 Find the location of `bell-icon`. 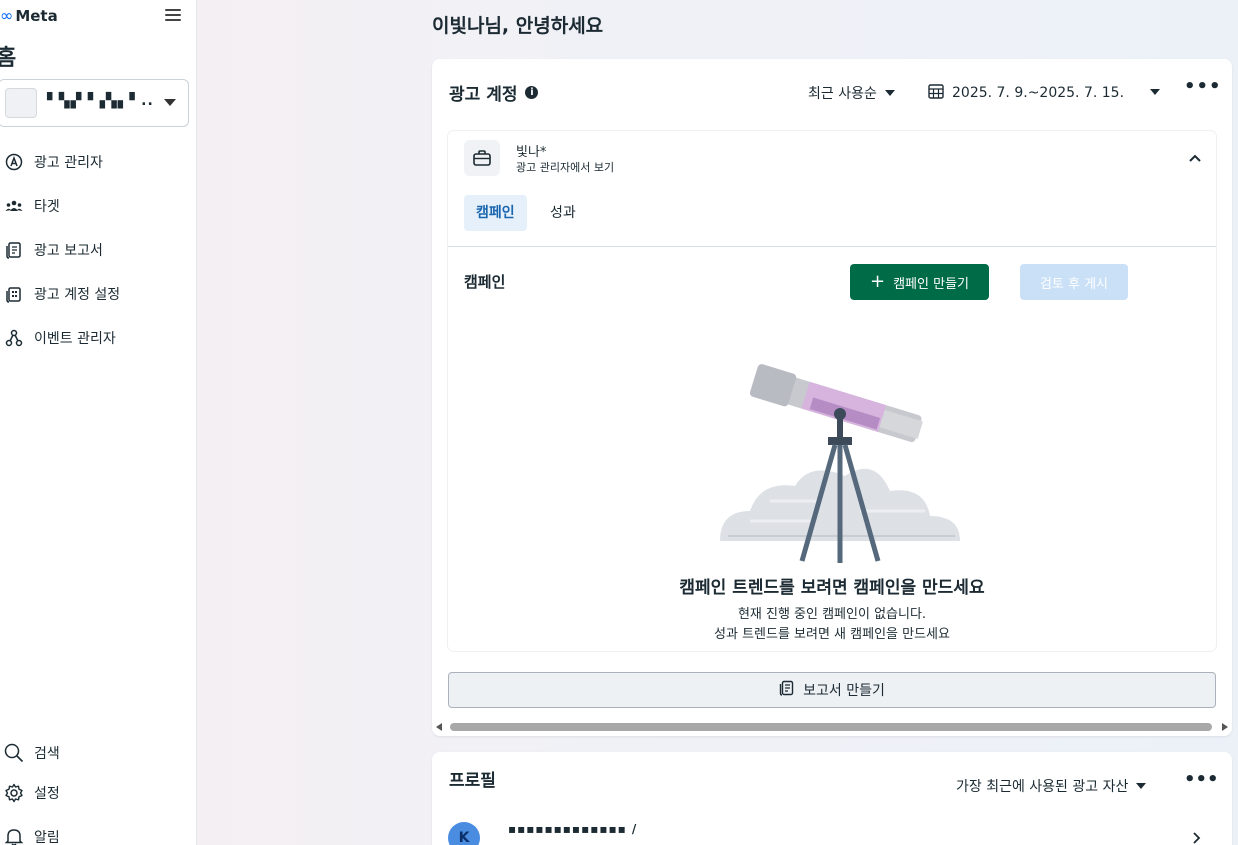

bell-icon is located at coordinates (14, 836).